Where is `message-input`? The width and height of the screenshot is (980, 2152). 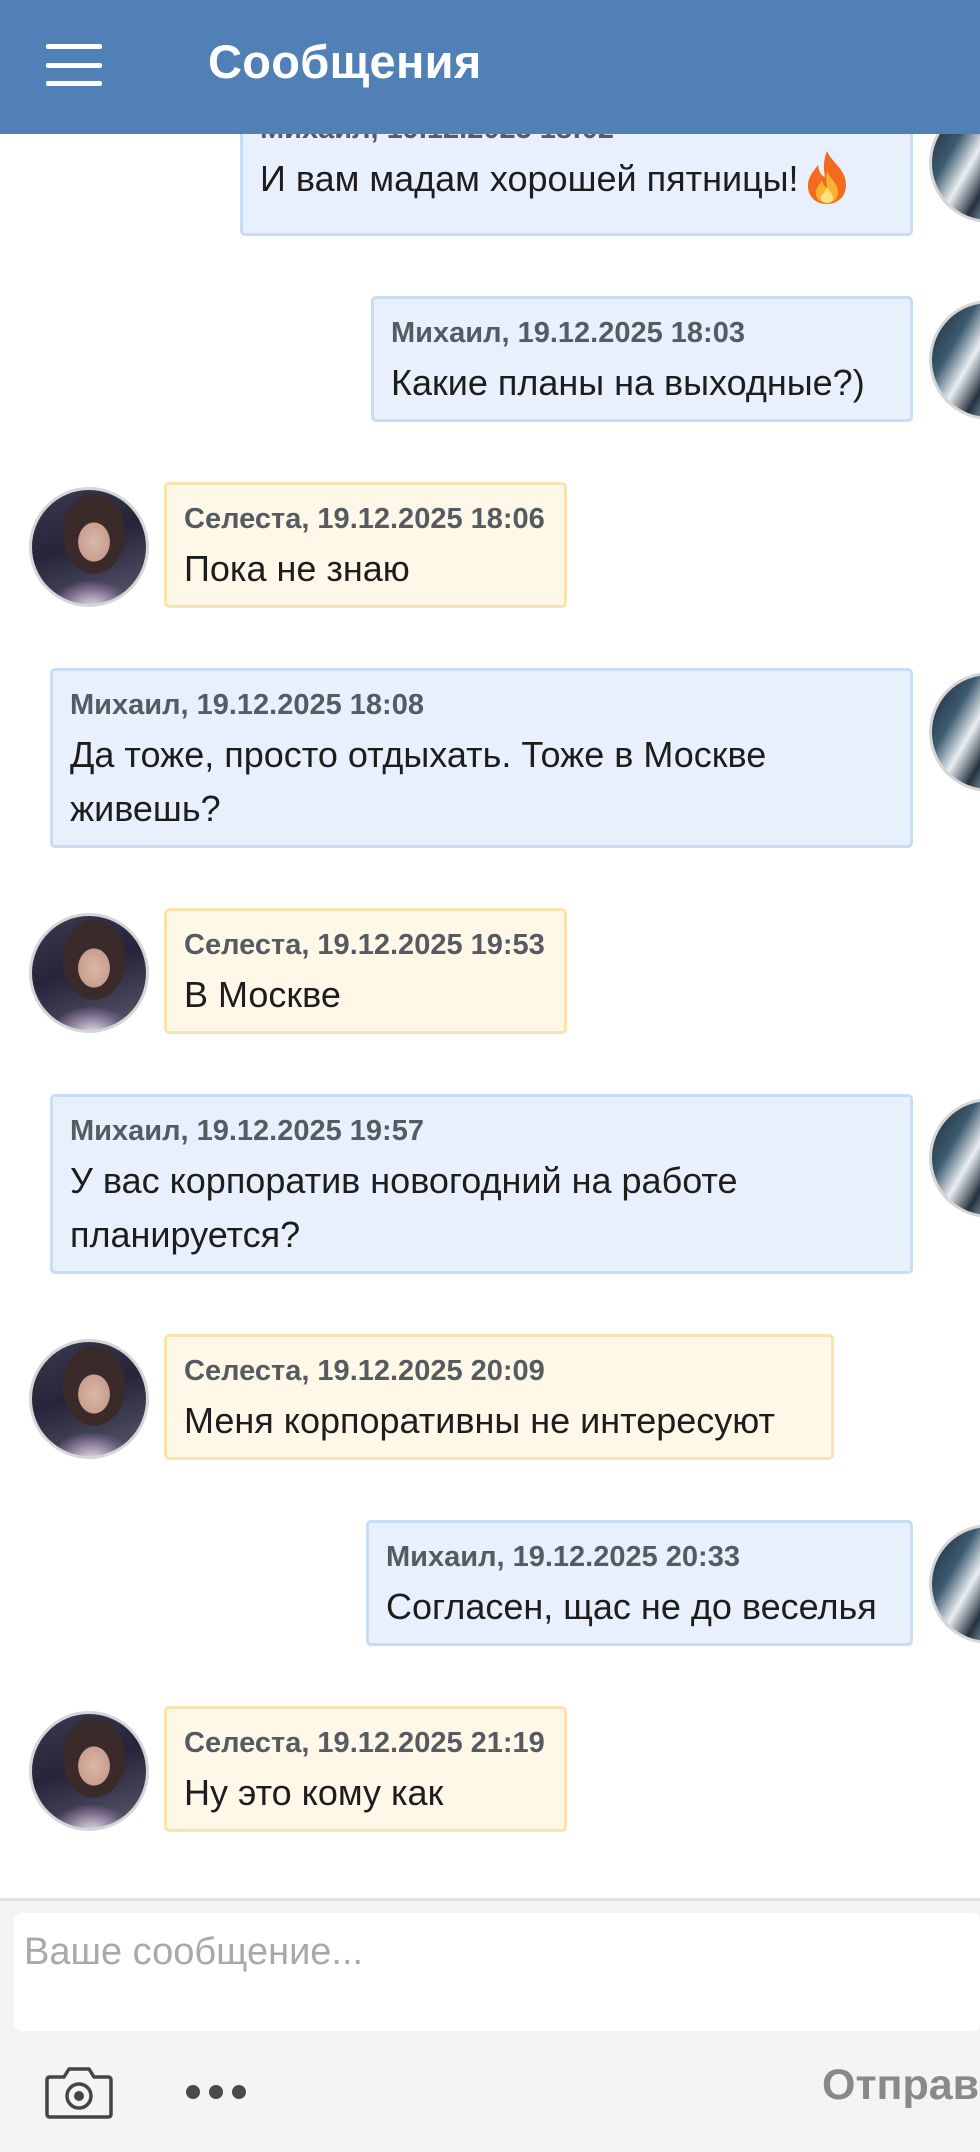
message-input is located at coordinates (497, 1972).